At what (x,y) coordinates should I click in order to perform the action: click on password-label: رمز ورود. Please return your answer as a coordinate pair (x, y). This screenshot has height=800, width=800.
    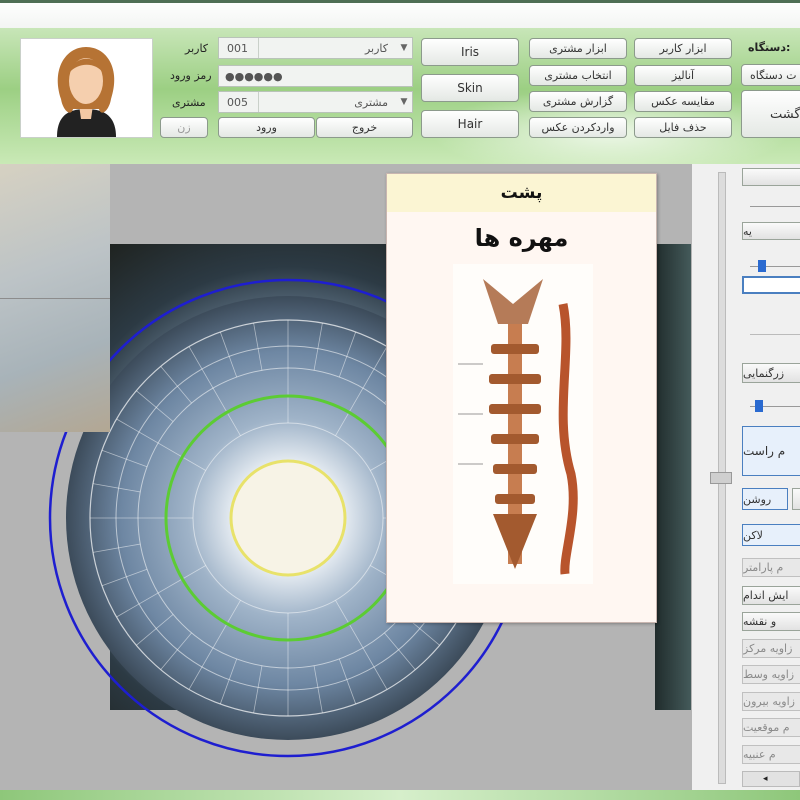
    Looking at the image, I should click on (191, 75).